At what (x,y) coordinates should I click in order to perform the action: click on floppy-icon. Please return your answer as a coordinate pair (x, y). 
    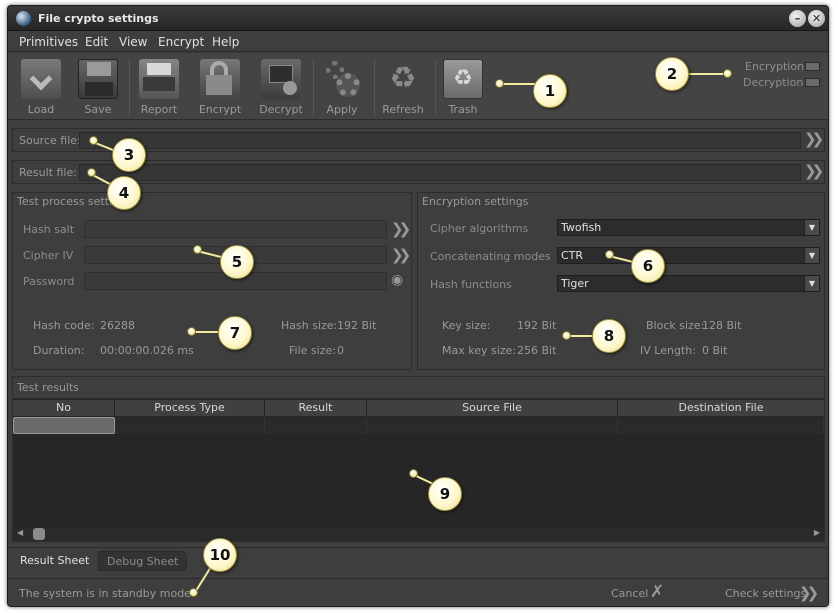
    Looking at the image, I should click on (98, 79).